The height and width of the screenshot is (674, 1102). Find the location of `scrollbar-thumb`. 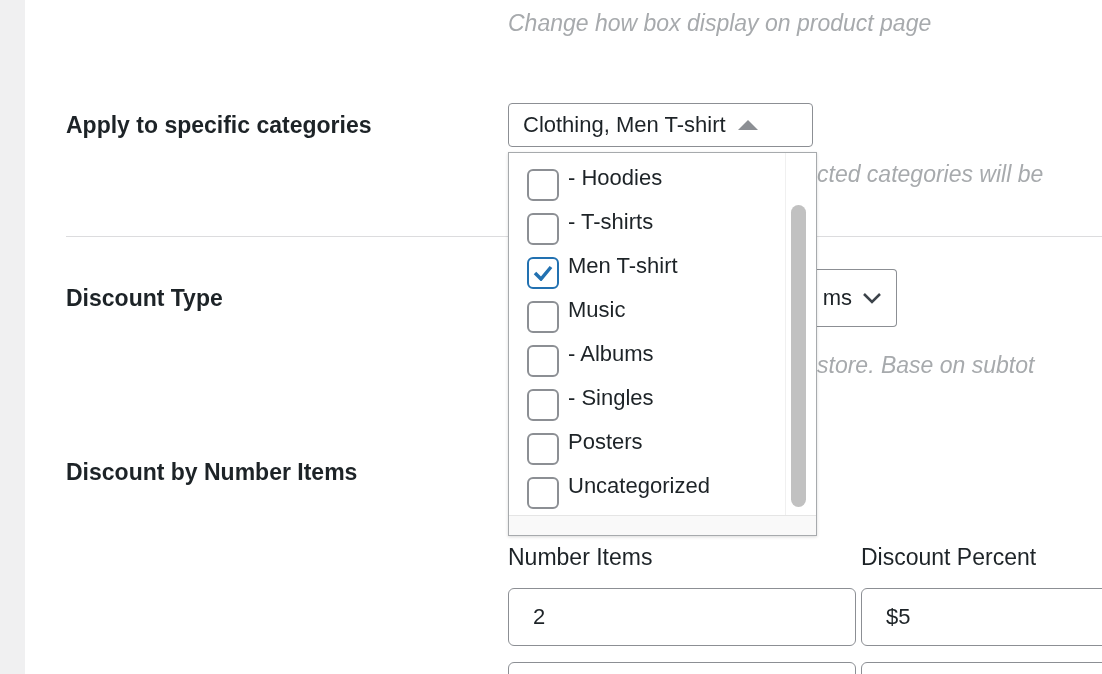

scrollbar-thumb is located at coordinates (798, 356).